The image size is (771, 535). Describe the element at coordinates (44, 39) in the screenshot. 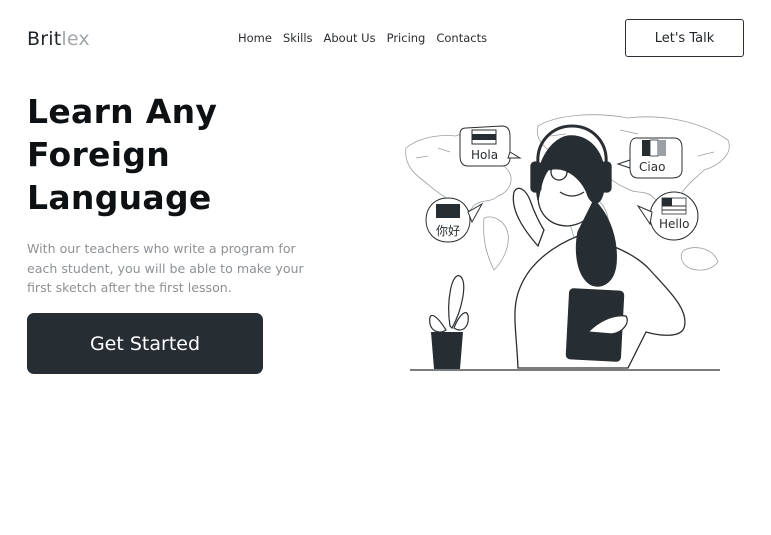

I see `brand-logo-part1: Brit` at that location.